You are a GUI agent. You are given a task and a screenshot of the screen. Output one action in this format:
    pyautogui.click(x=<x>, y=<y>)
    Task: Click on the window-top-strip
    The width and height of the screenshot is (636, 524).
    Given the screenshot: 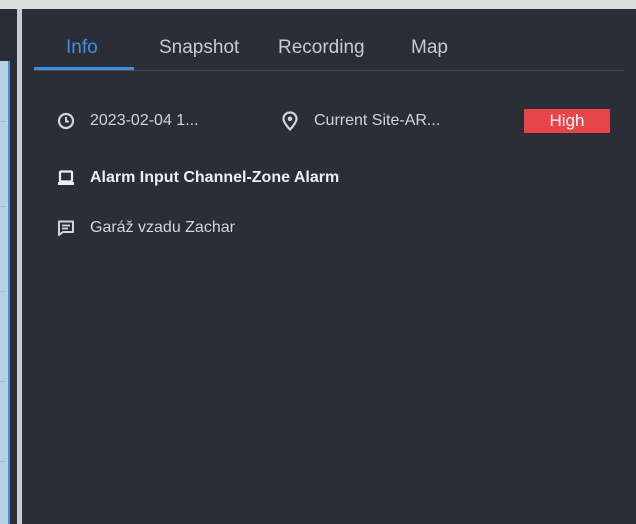 What is the action you would take?
    pyautogui.click(x=318, y=4)
    